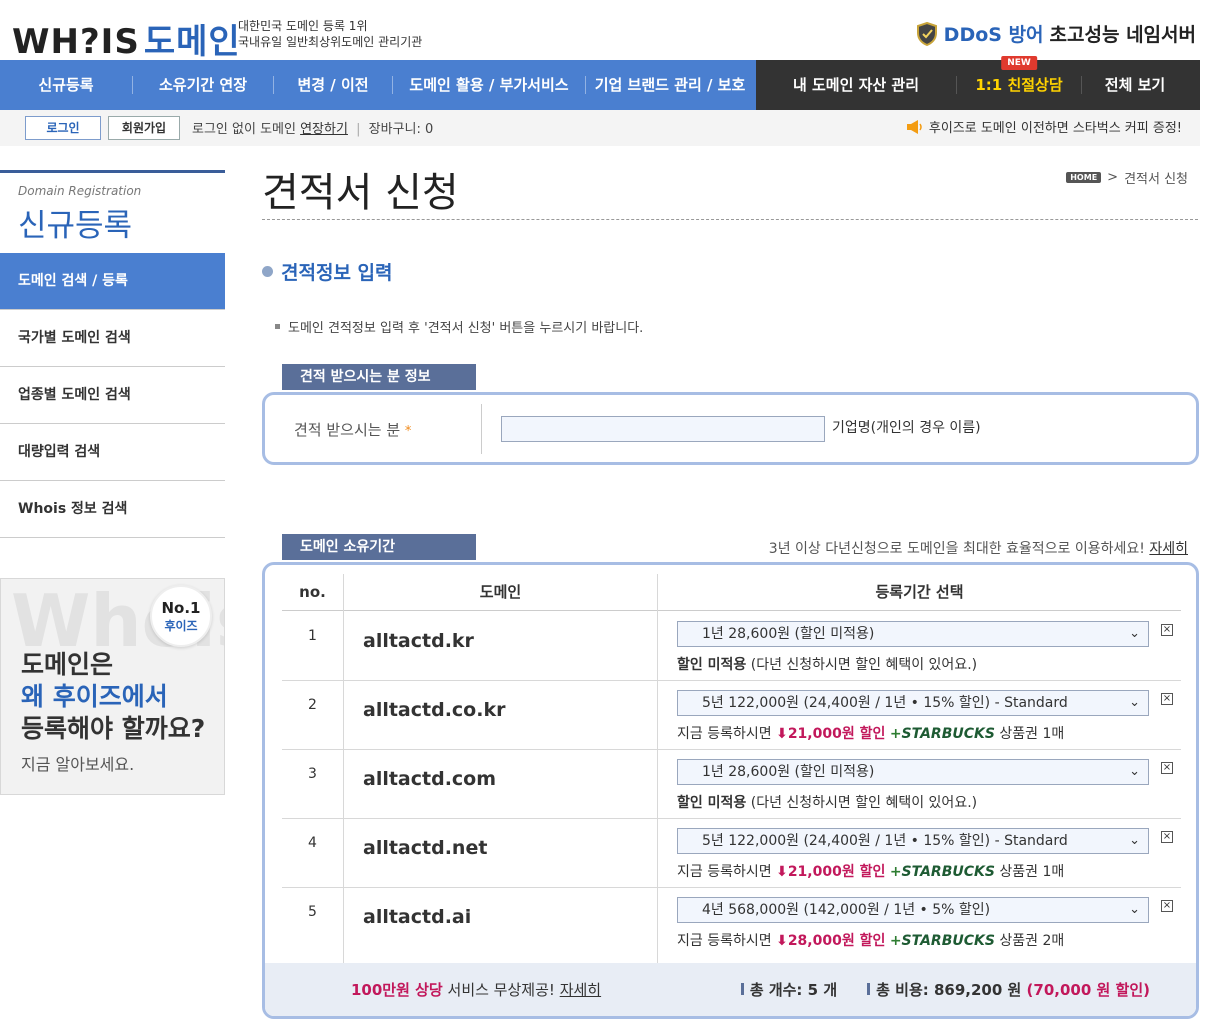 The height and width of the screenshot is (1026, 1232). I want to click on free-service-text: 서비스 무상제공!, so click(501, 990).